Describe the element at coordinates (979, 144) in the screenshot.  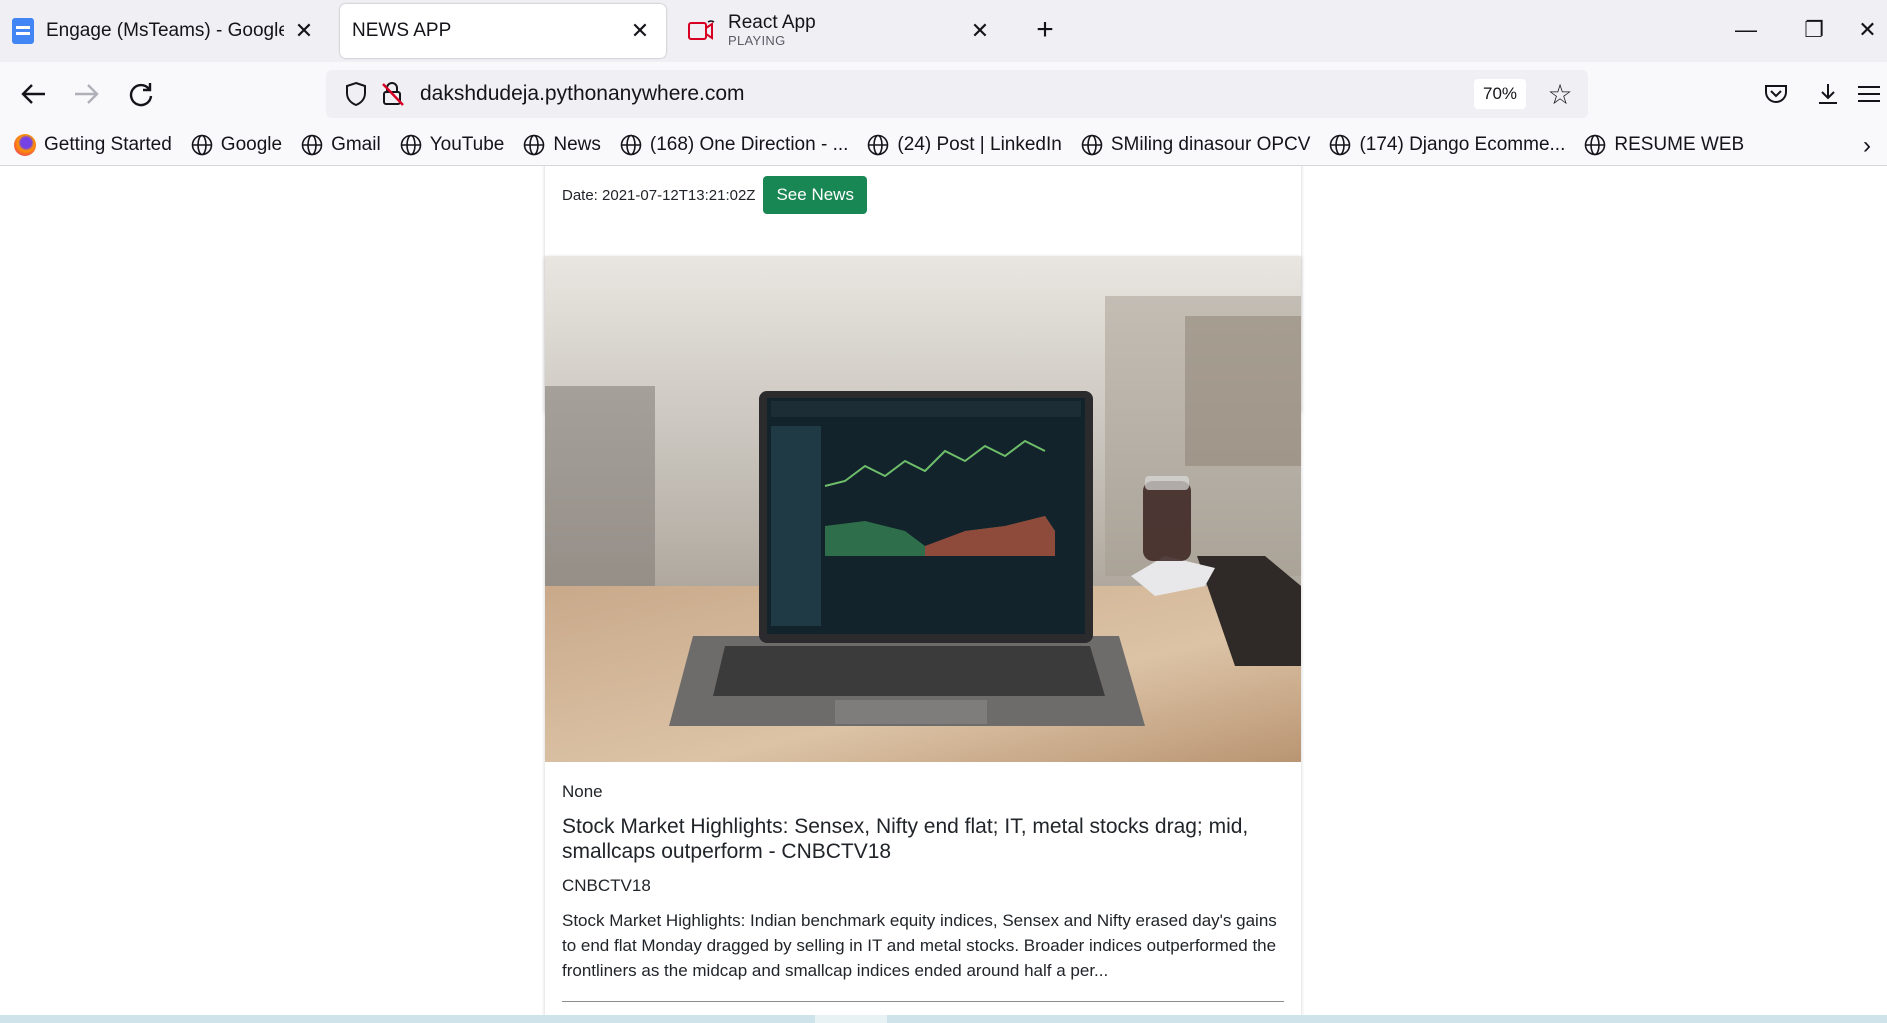
I see `bookmark-label: (24) Post | LinkedIn` at that location.